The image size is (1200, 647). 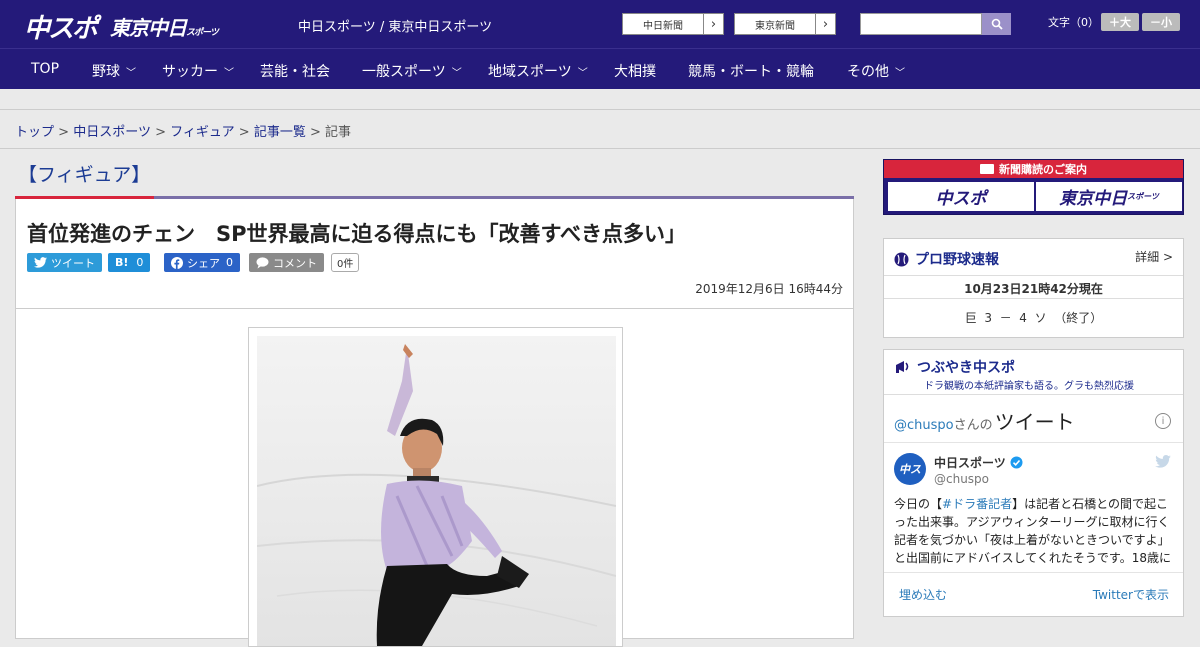 I want to click on breadcrumb-link-top: トップ, so click(x=34, y=132).